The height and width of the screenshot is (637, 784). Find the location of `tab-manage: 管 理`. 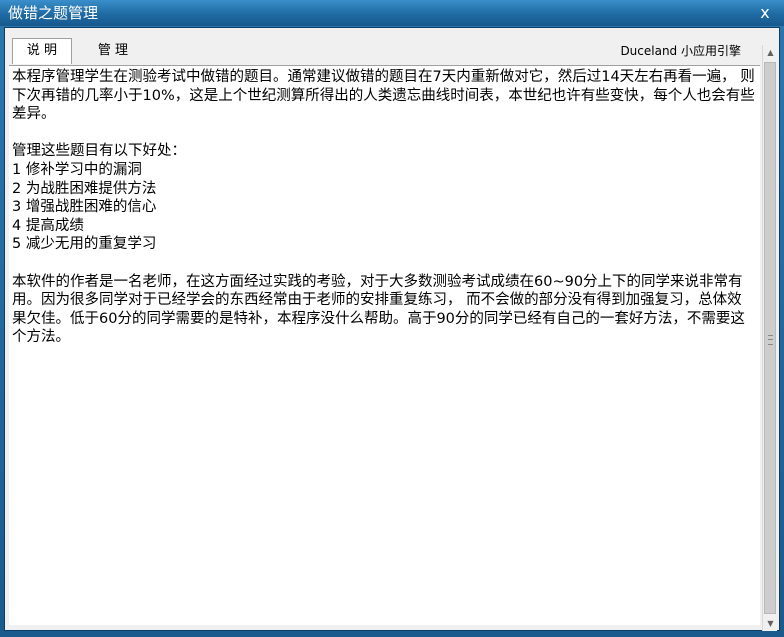

tab-manage: 管 理 is located at coordinates (113, 51).